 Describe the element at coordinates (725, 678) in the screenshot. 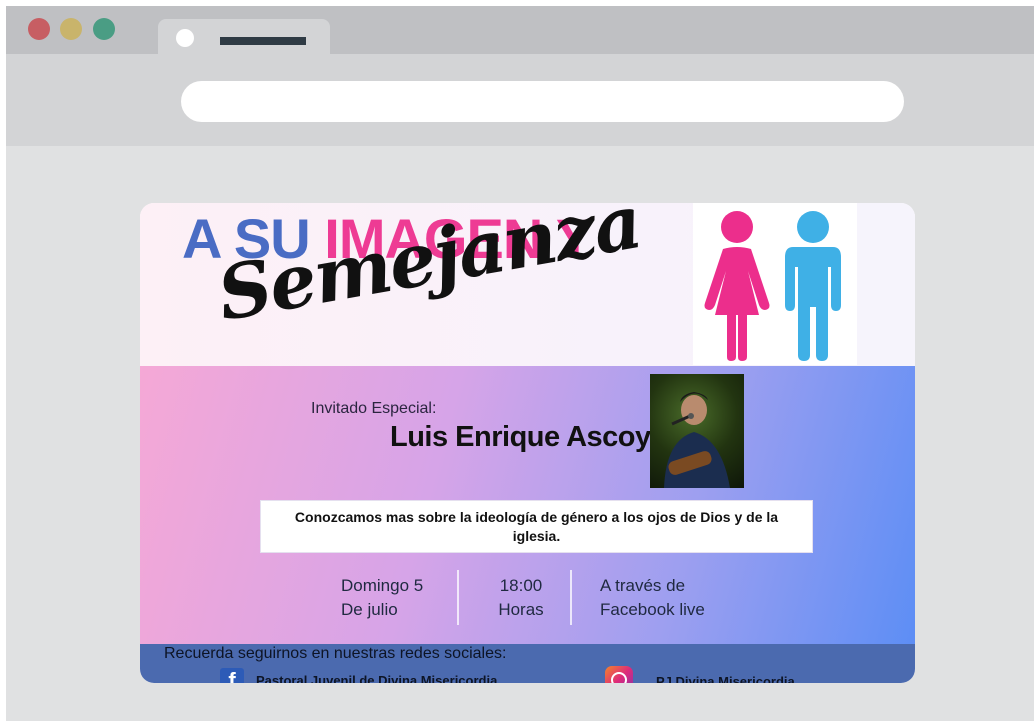

I see `instagram-account: PJ Divina Misericordia` at that location.